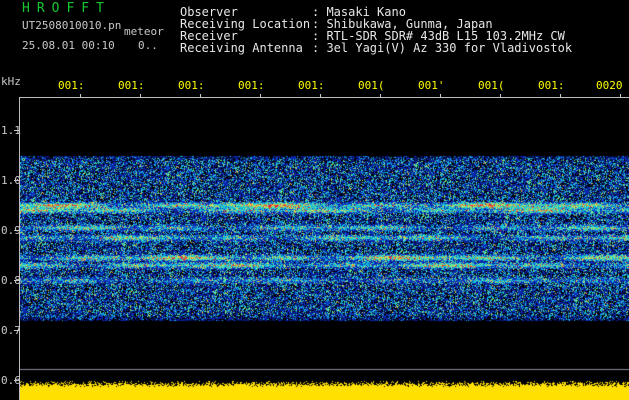  What do you see at coordinates (72, 25) in the screenshot?
I see `file-name: UT2508010010.pn` at bounding box center [72, 25].